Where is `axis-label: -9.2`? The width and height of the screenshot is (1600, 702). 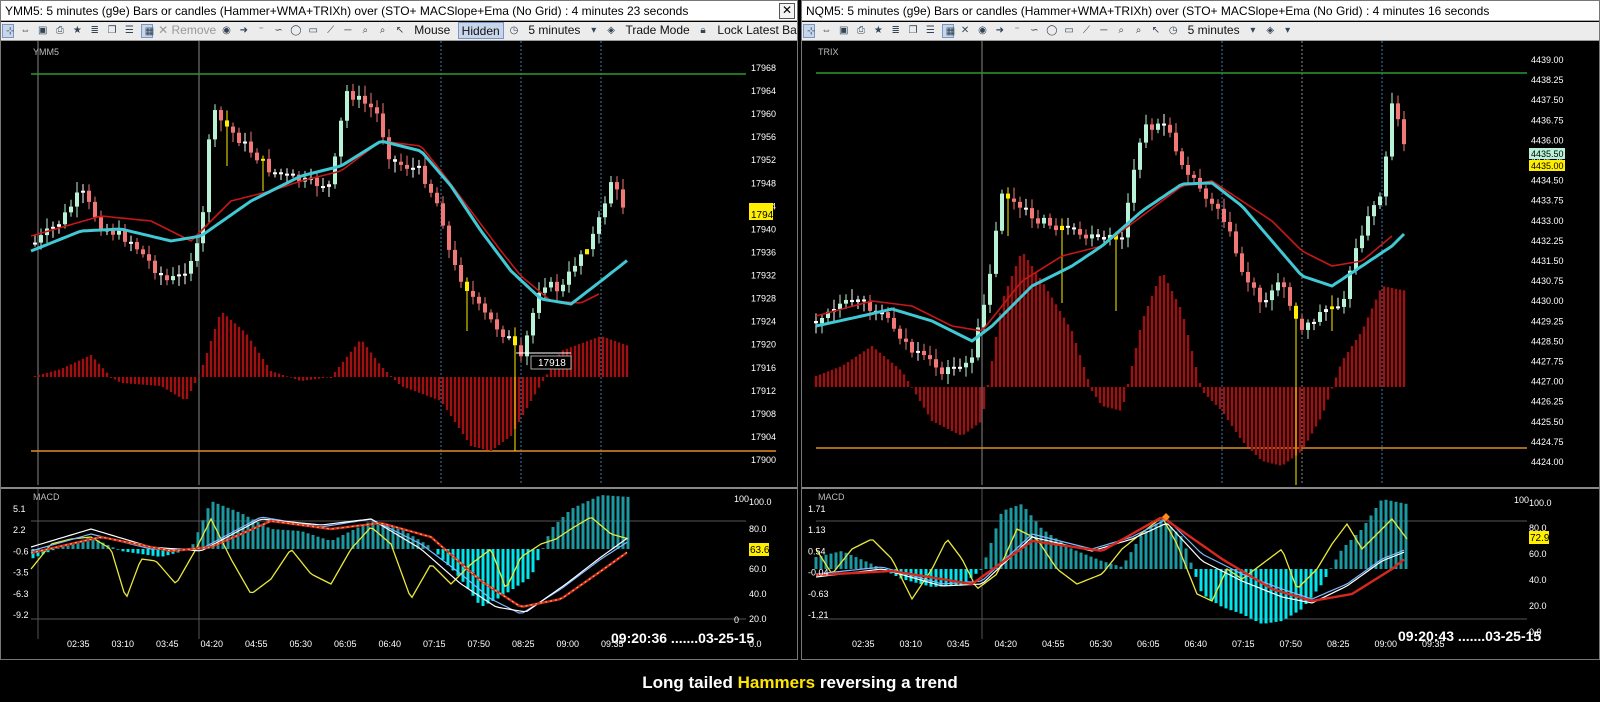 axis-label: -9.2 is located at coordinates (21, 615).